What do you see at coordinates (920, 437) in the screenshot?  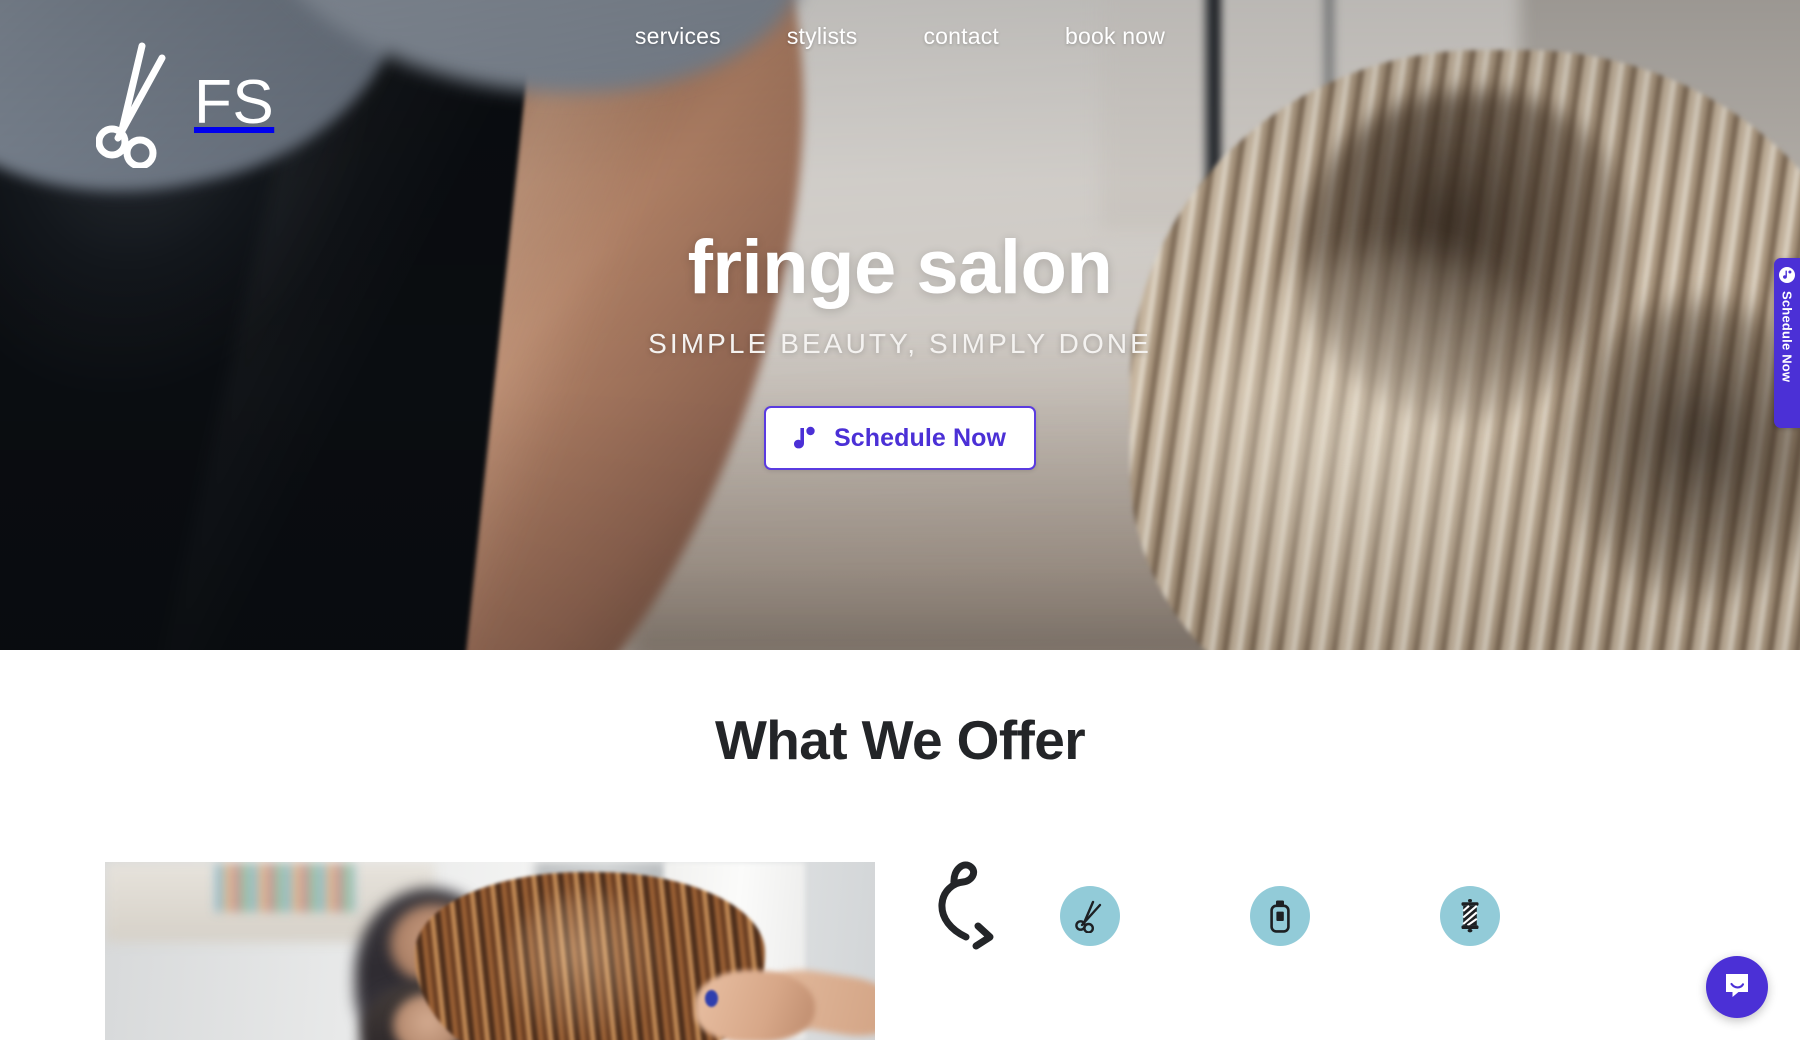 I see `schedule-now-label: Schedule Now` at bounding box center [920, 437].